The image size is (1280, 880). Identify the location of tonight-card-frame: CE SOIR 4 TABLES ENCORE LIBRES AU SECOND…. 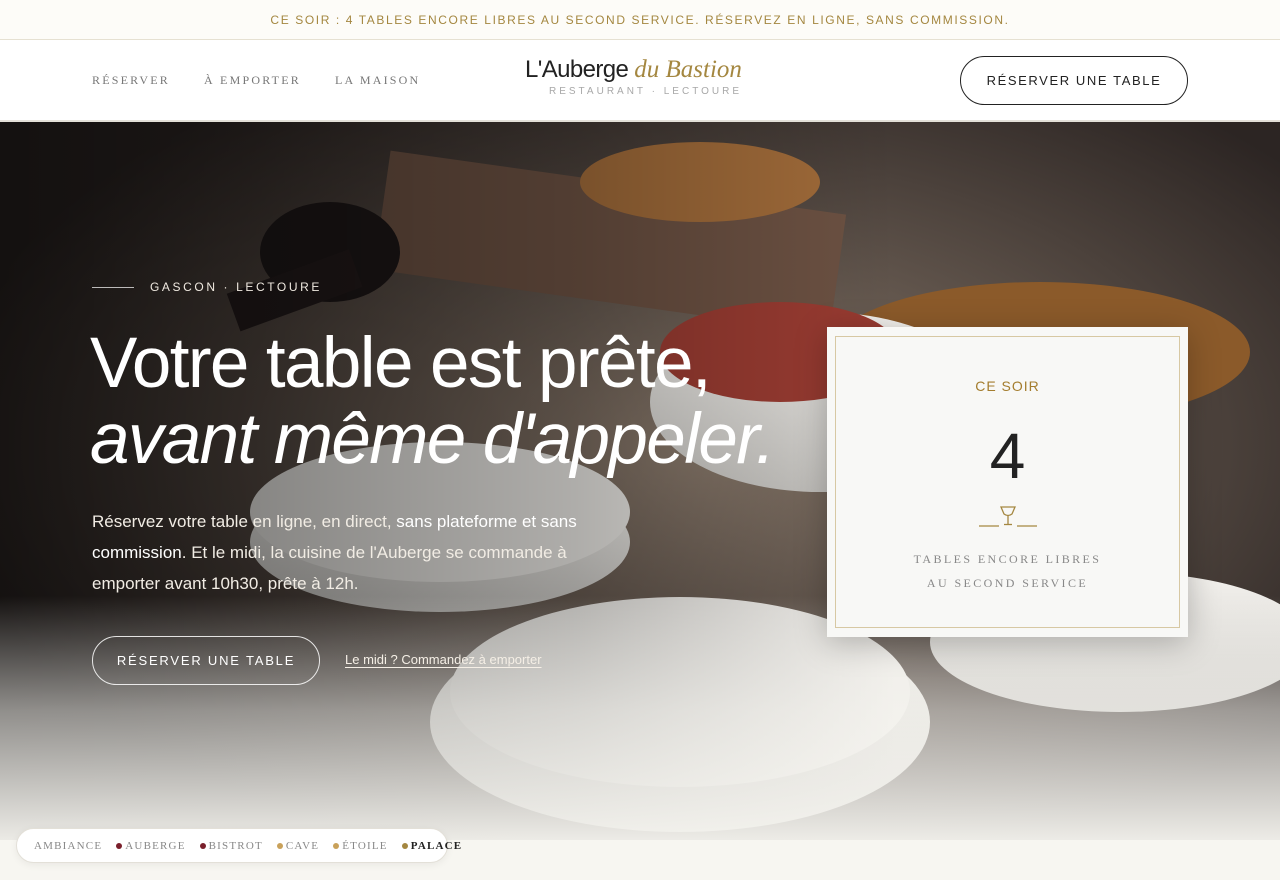
(1007, 482).